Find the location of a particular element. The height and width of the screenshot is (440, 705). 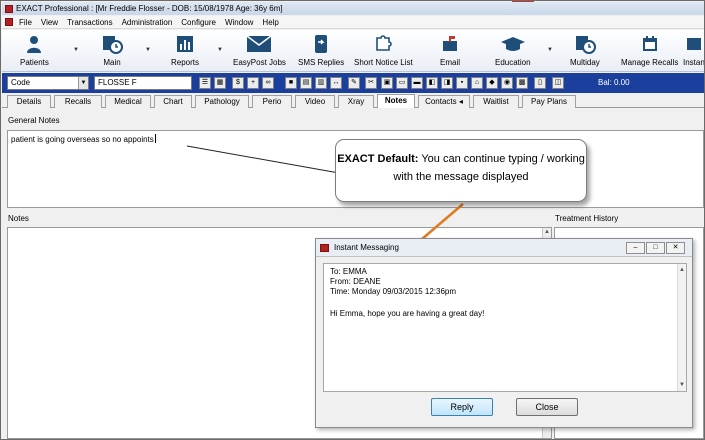

reply-button: Reply is located at coordinates (462, 407).